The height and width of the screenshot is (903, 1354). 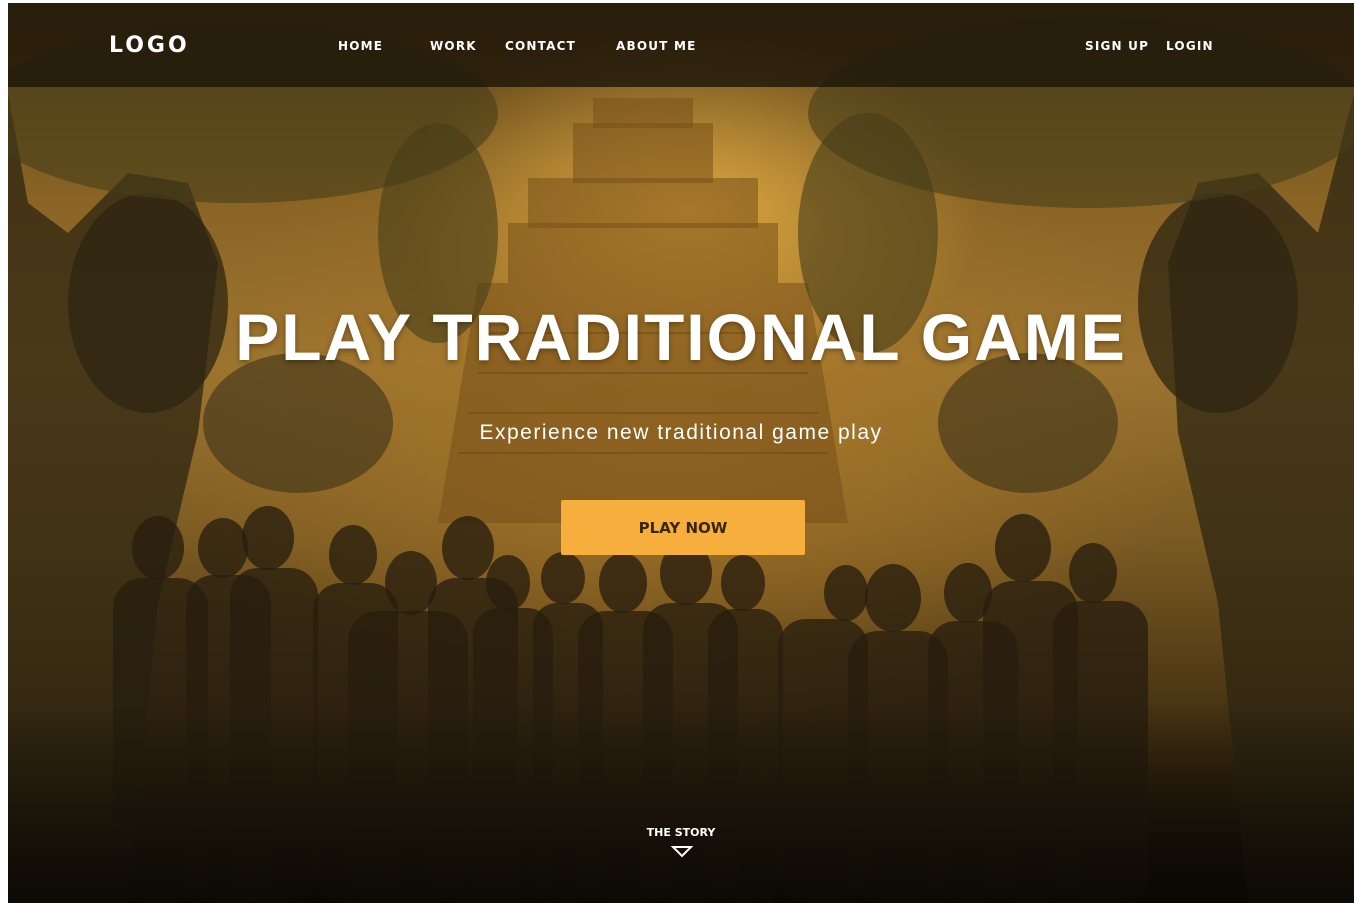 I want to click on sign-up-link: SIGN UP, so click(x=1117, y=46).